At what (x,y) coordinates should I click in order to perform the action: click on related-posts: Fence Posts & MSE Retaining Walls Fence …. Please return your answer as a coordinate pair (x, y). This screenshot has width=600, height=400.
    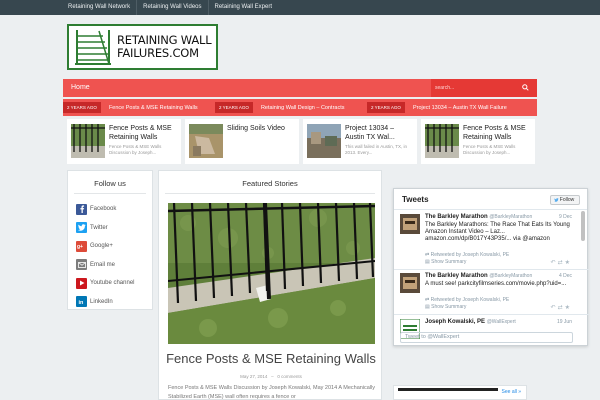
    Looking at the image, I should click on (300, 141).